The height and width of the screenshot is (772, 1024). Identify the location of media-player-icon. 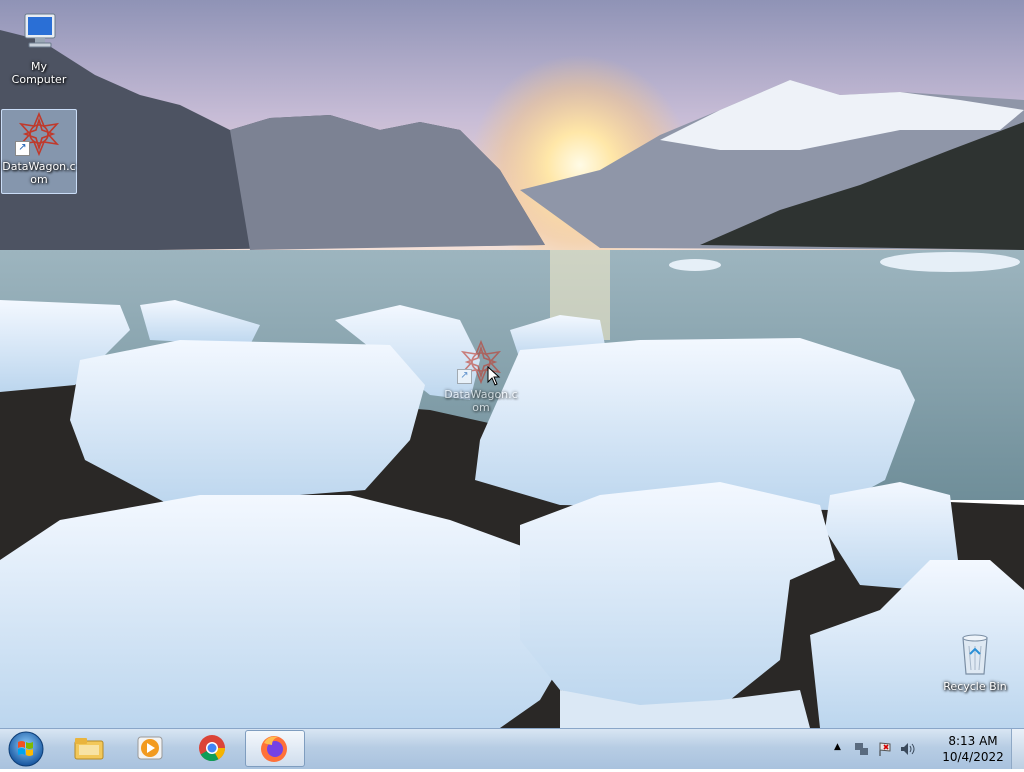
(150, 748).